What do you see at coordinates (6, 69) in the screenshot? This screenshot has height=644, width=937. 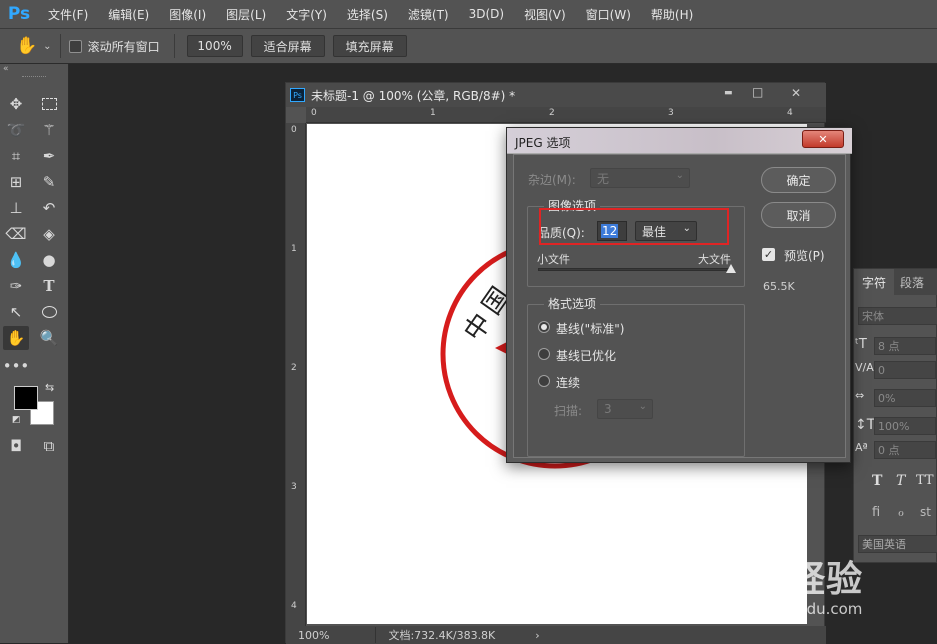 I see `collapse-icon: «` at bounding box center [6, 69].